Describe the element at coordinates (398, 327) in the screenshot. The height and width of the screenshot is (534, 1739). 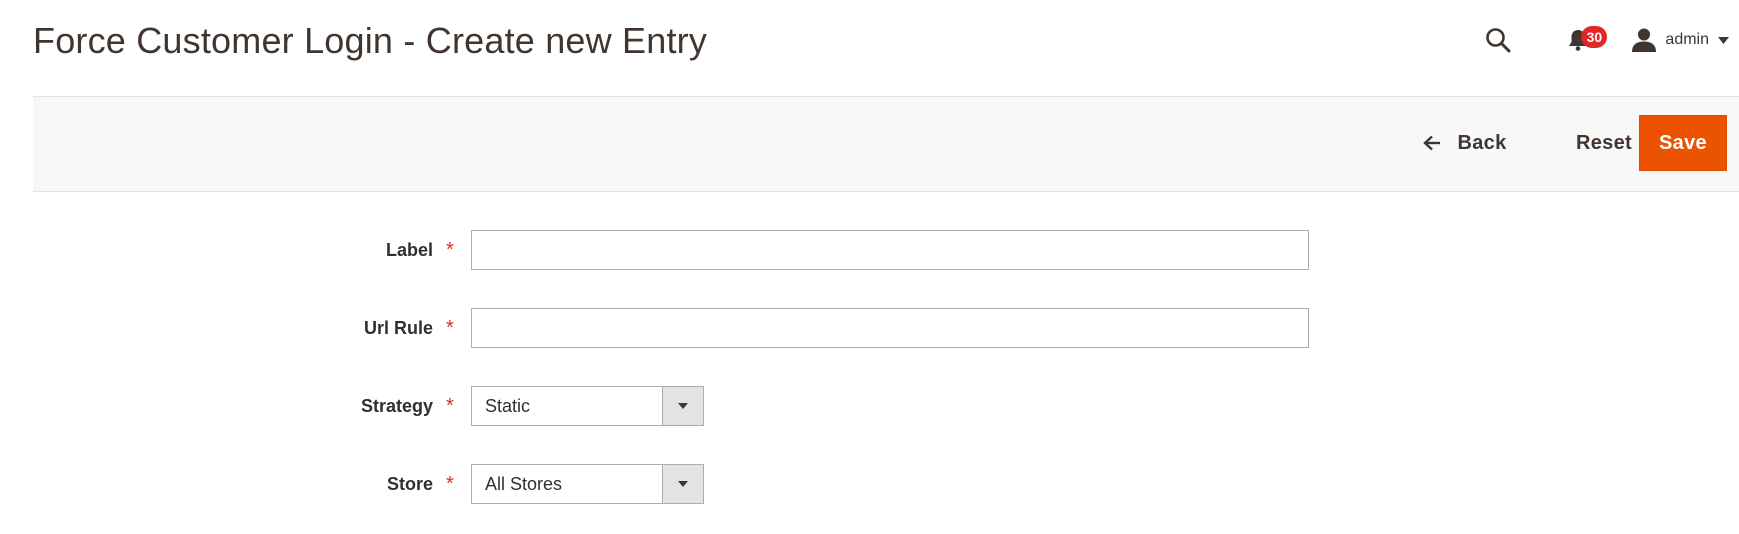
I see `url-rule-field-label: Url Rule` at that location.